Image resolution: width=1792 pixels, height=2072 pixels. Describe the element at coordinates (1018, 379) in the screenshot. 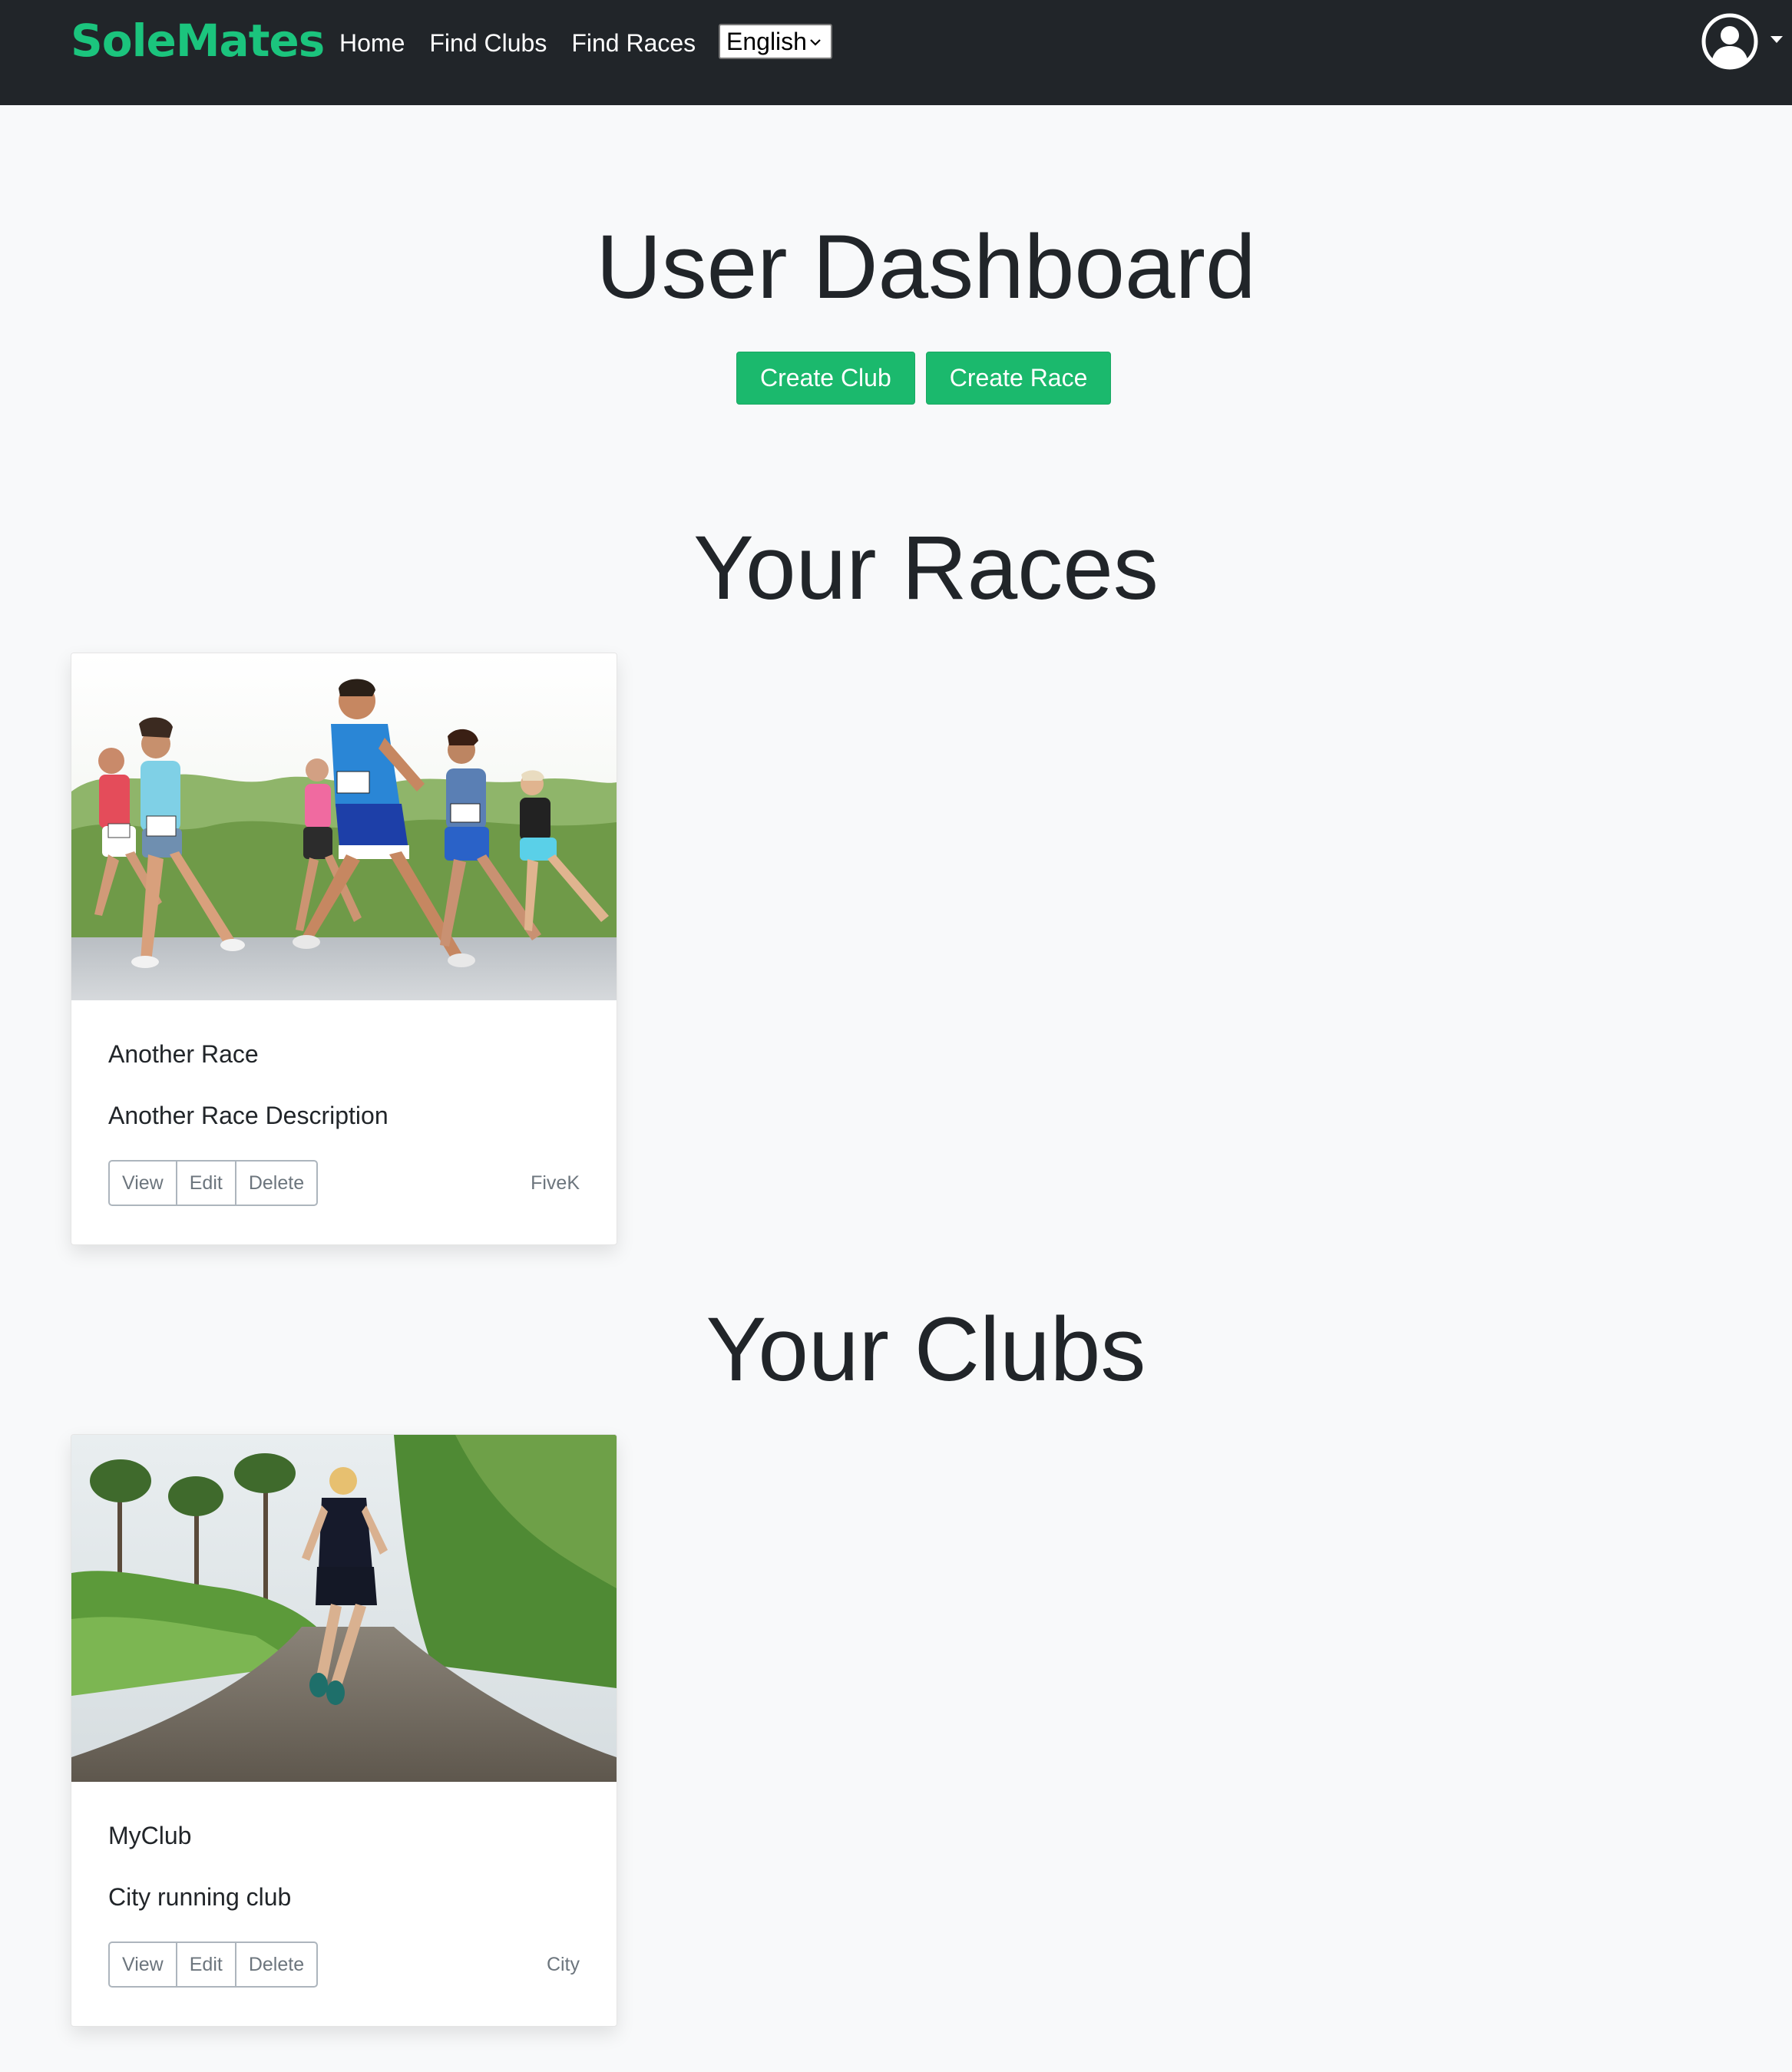

I see `create-race-button: Create Race` at that location.